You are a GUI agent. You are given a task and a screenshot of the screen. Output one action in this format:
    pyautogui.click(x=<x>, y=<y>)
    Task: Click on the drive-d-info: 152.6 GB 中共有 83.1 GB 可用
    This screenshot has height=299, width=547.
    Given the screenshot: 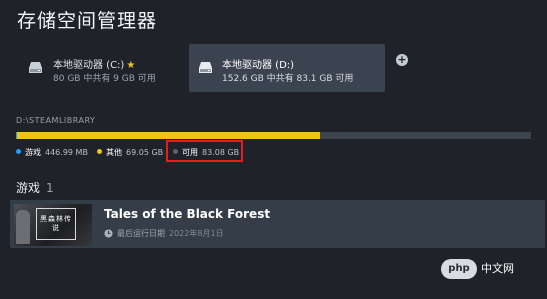 What is the action you would take?
    pyautogui.click(x=288, y=79)
    